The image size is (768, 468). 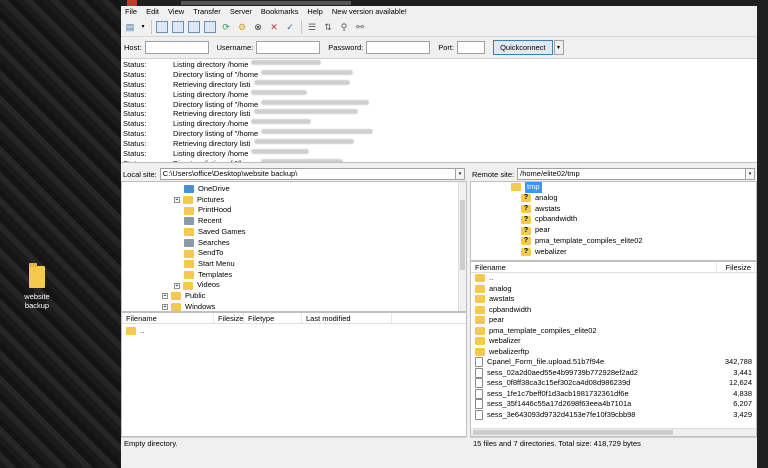 What do you see at coordinates (258, 27) in the screenshot?
I see `cancel-icon: ⊗` at bounding box center [258, 27].